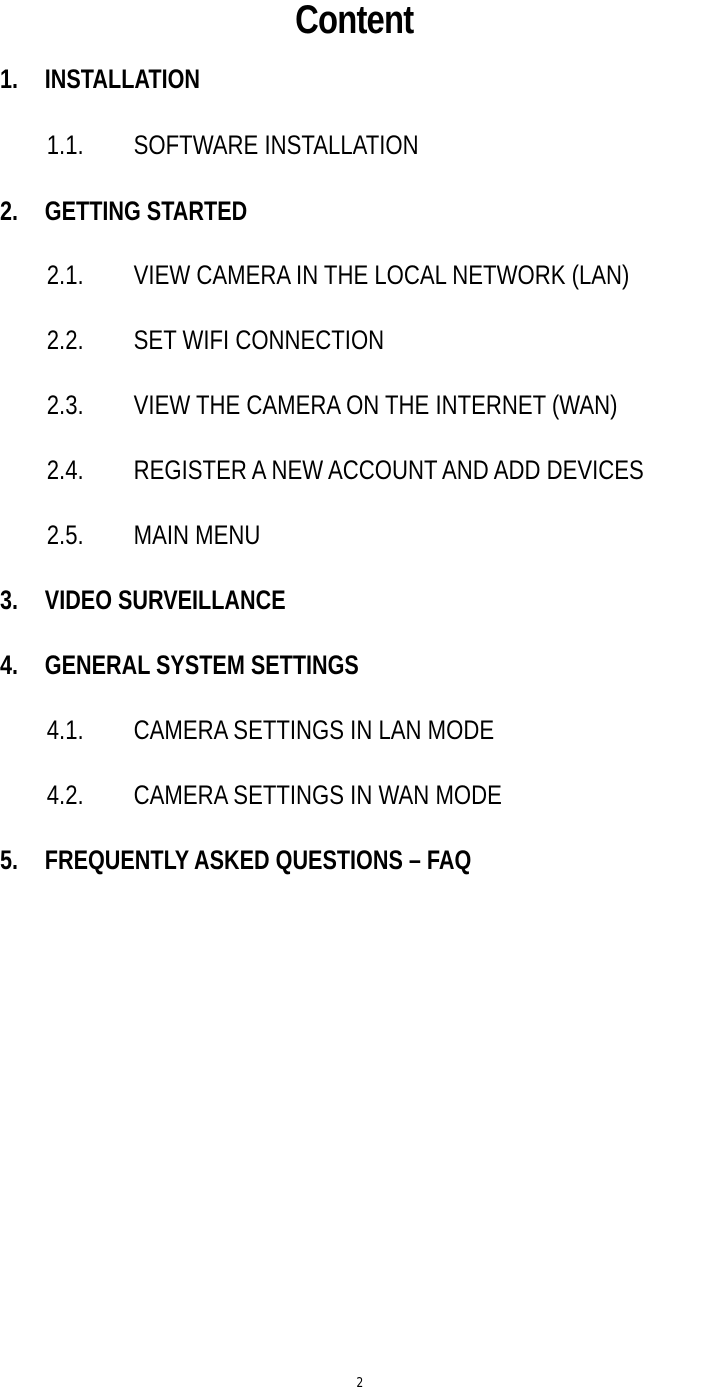 The image size is (720, 1392). I want to click on toc-entry-number: 2.5., so click(65, 535).